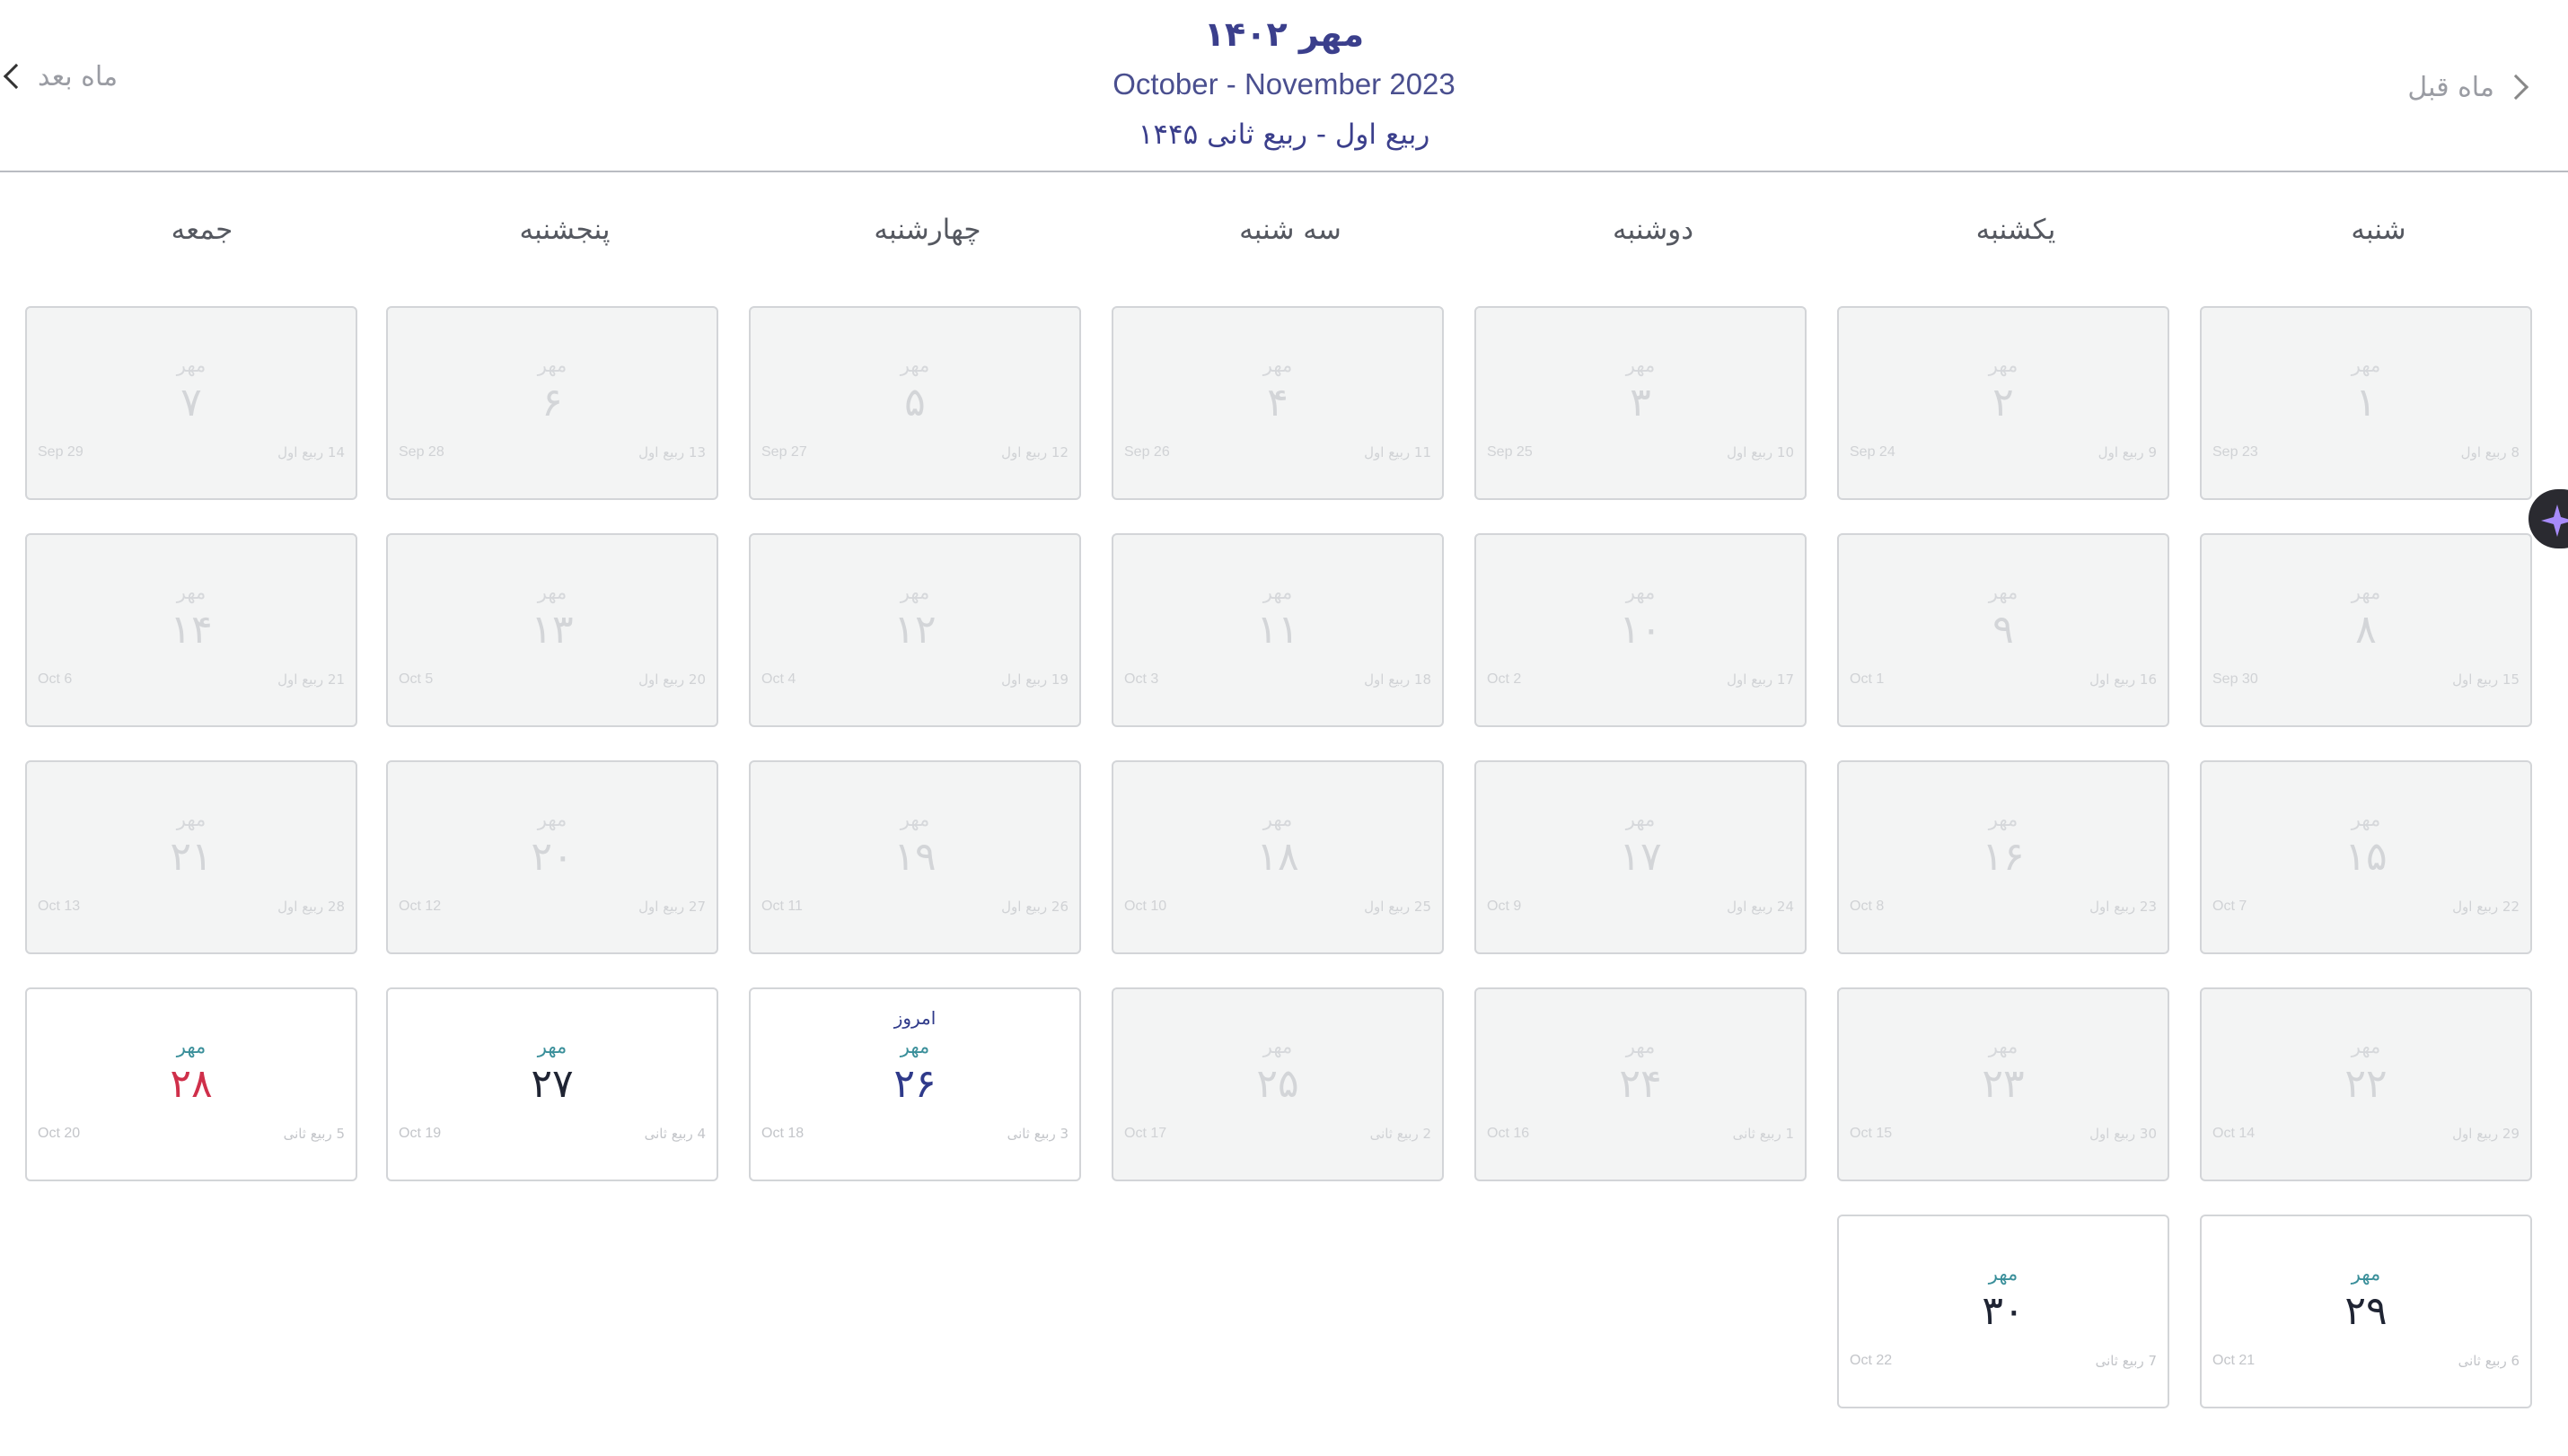 This screenshot has height=1456, width=2568. I want to click on day-cell: مهر ۱۵ Oct 7 22 ربیع اول, so click(2366, 857).